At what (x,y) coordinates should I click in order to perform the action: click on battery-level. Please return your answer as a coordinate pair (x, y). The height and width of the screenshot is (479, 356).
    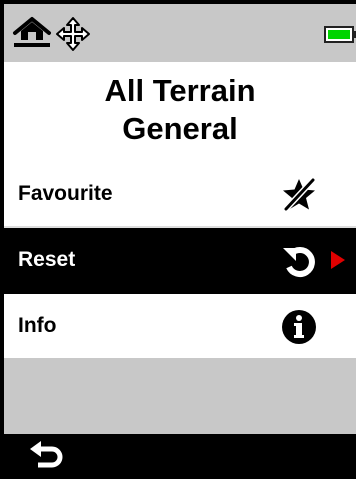
    Looking at the image, I should click on (339, 34).